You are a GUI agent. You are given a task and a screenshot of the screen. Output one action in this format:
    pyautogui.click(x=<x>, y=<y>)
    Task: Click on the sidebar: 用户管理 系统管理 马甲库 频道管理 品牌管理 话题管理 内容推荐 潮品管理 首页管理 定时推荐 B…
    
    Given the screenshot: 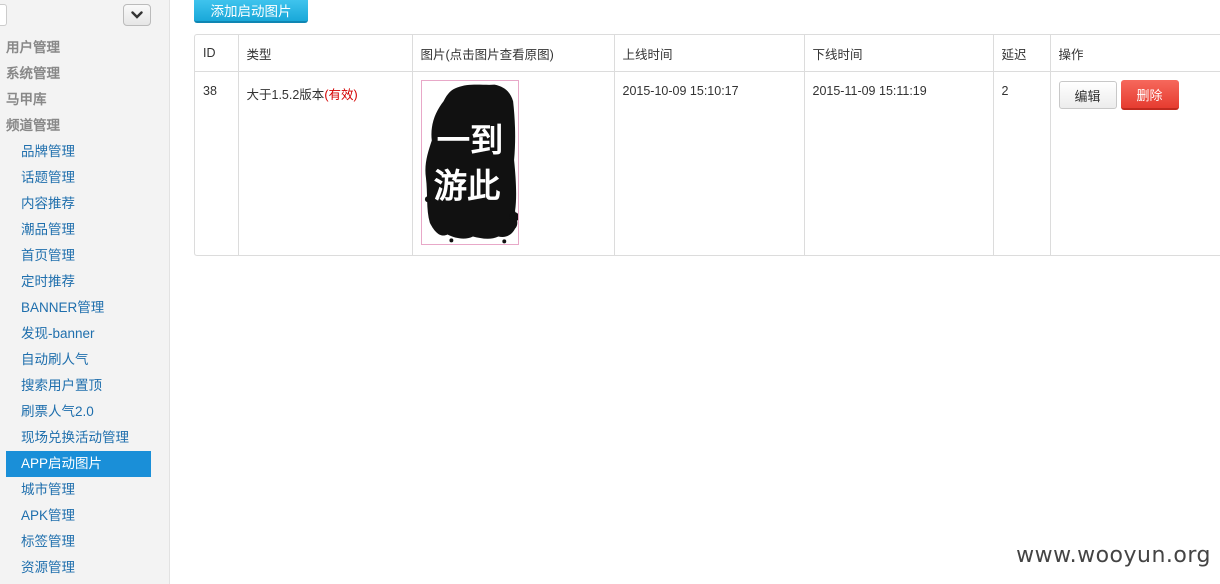 What is the action you would take?
    pyautogui.click(x=85, y=292)
    